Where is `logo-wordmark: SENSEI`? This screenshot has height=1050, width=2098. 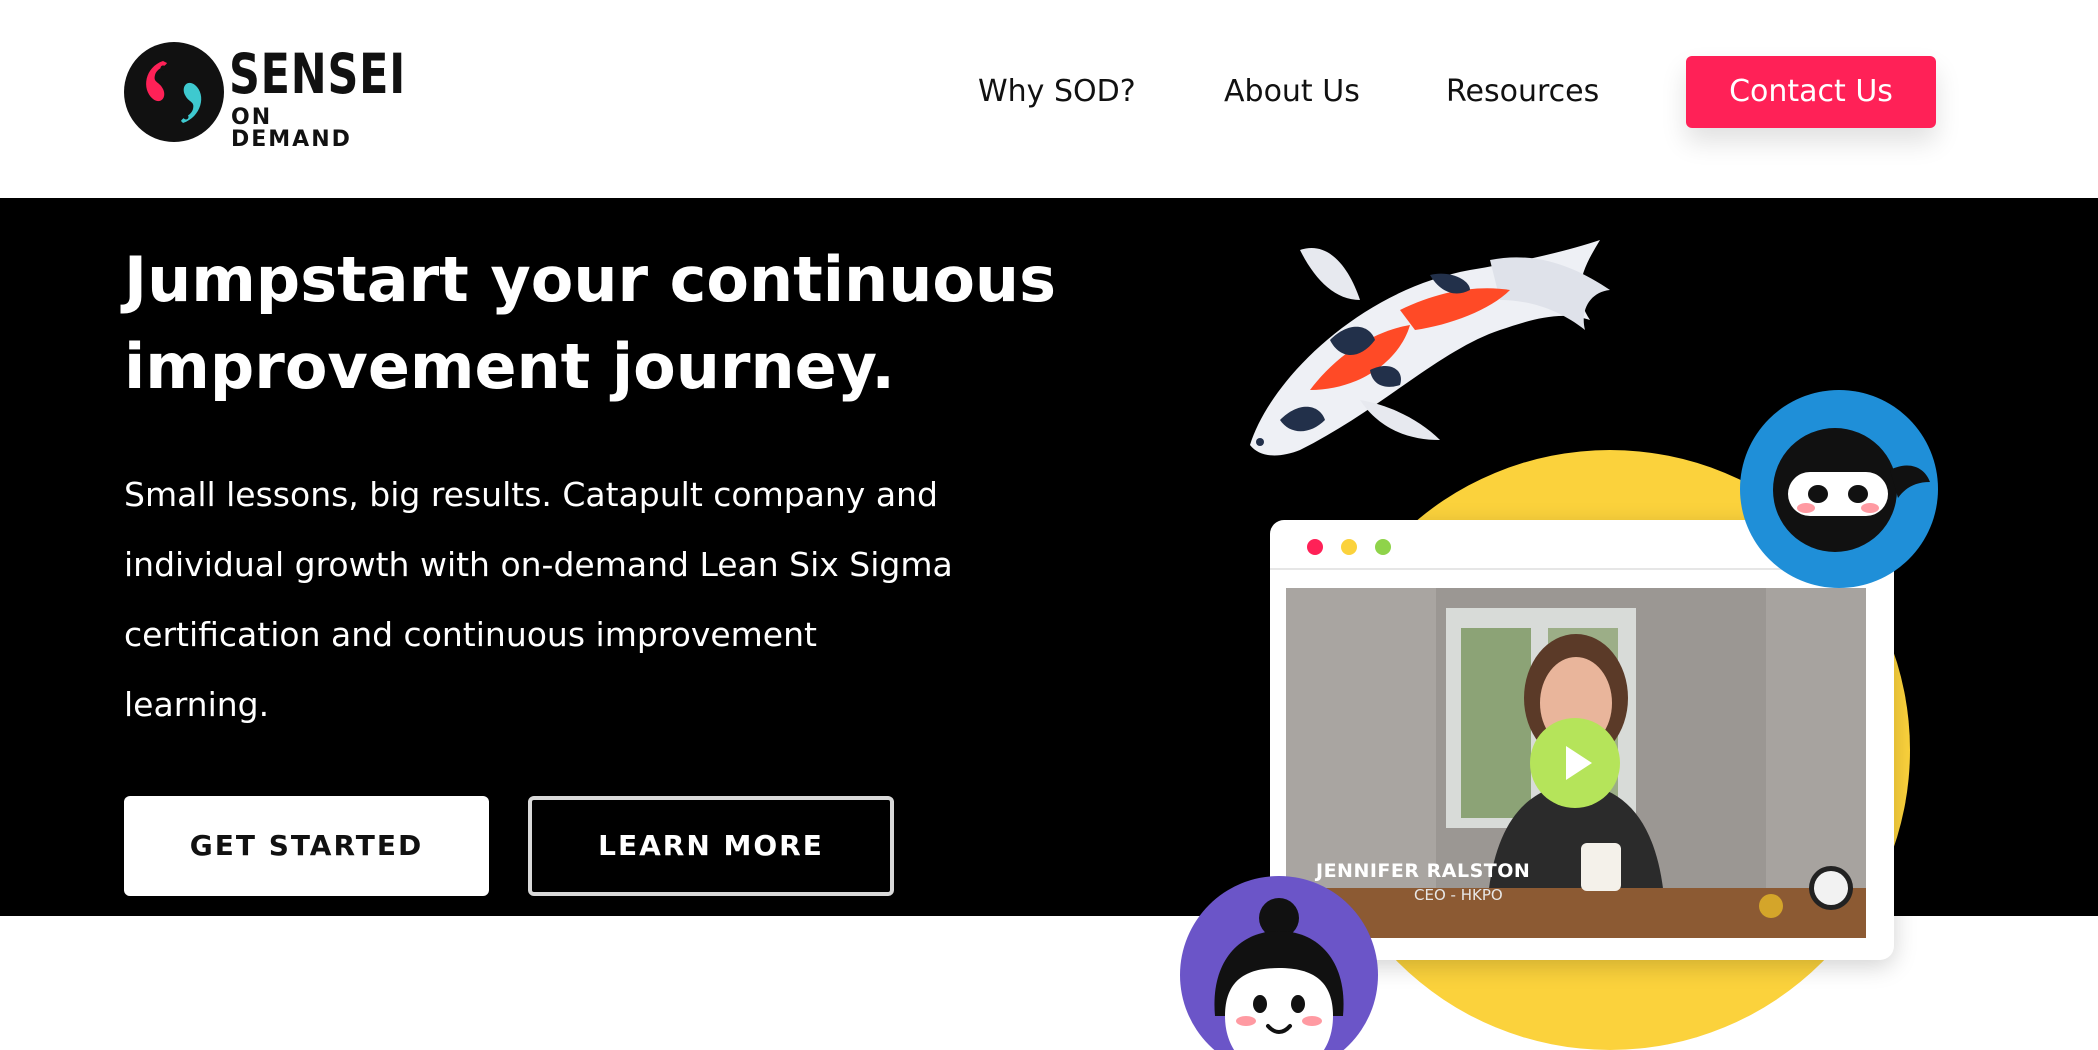
logo-wordmark: SENSEI is located at coordinates (317, 74).